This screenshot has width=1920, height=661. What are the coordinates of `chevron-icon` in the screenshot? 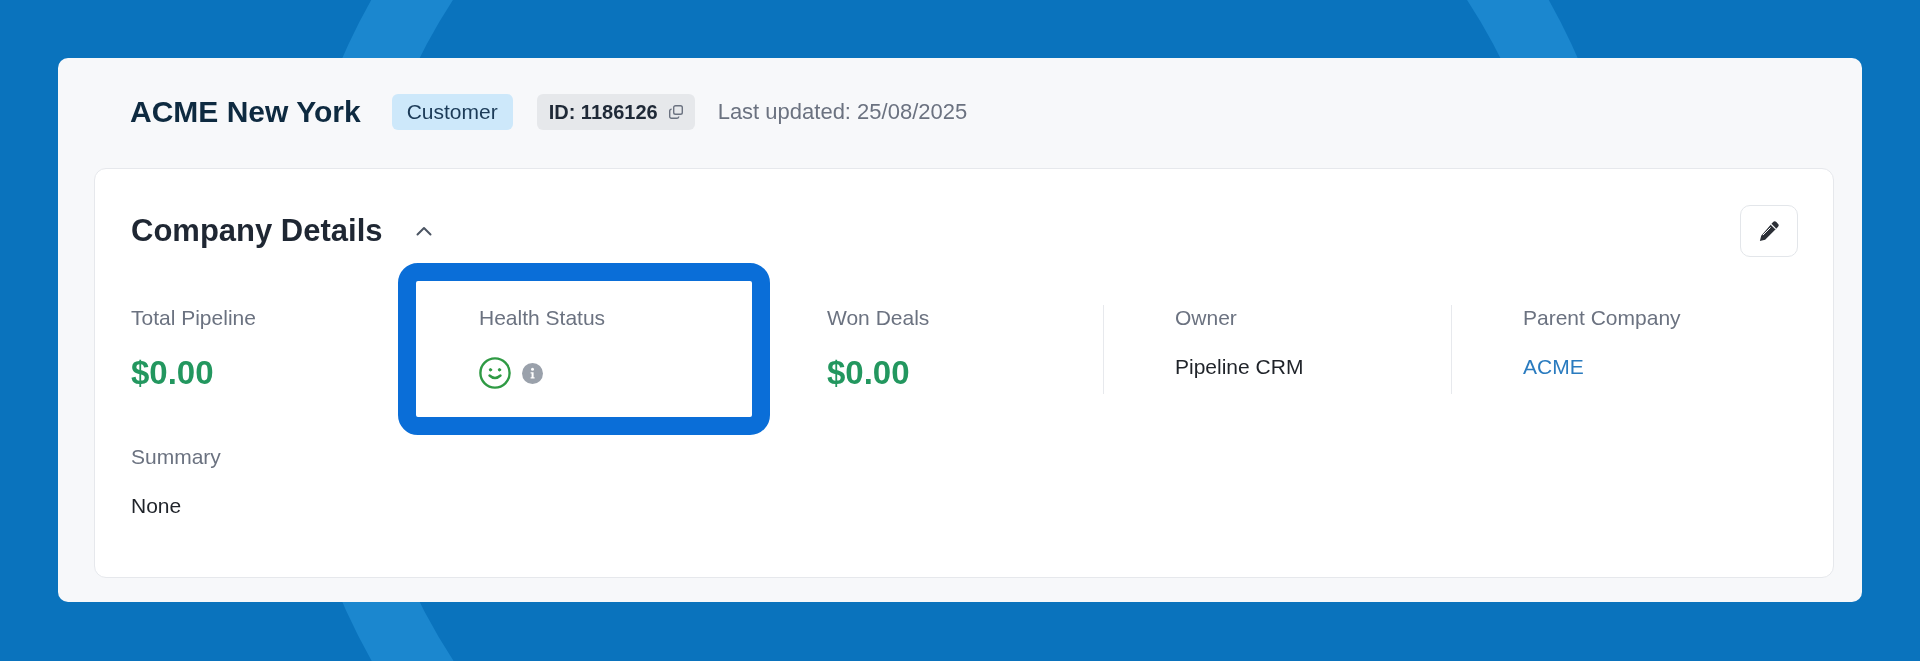 It's located at (423, 231).